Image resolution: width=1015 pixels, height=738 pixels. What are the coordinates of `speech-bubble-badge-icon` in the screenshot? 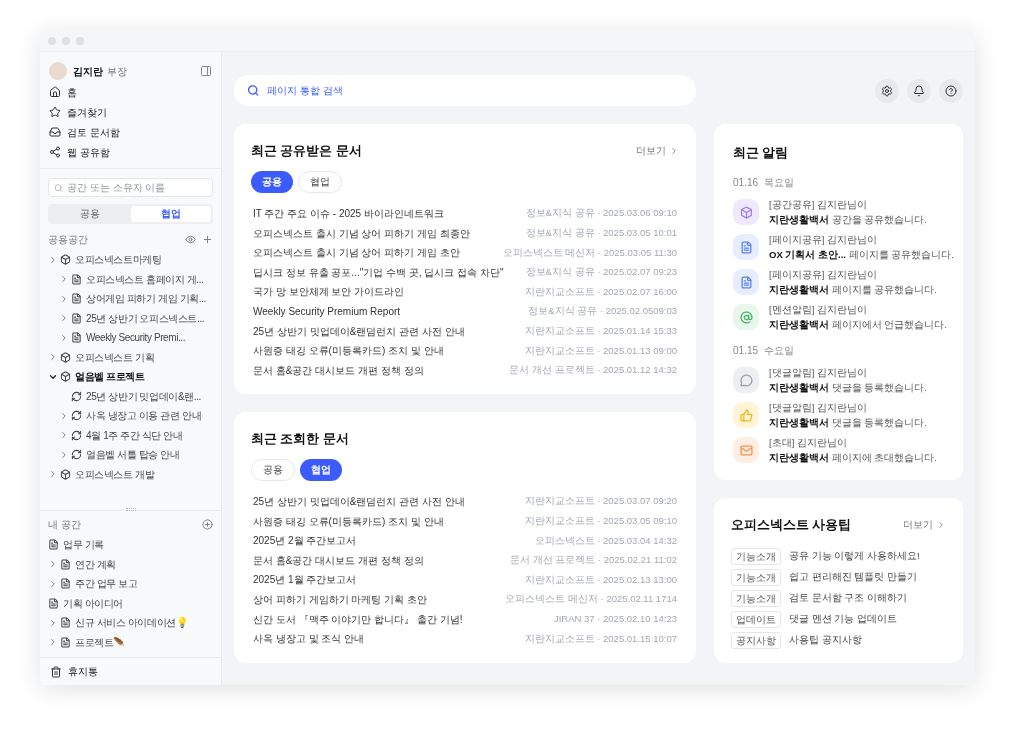 It's located at (746, 380).